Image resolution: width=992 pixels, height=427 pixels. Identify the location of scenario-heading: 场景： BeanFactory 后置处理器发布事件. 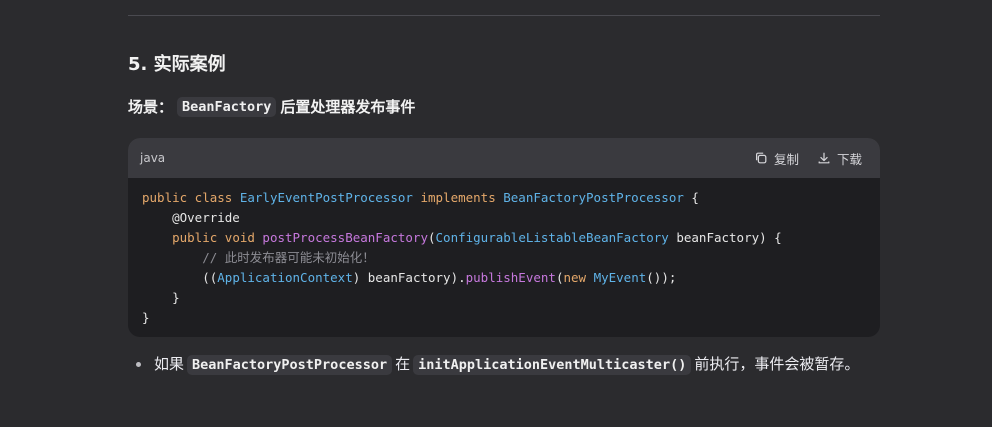
(271, 106).